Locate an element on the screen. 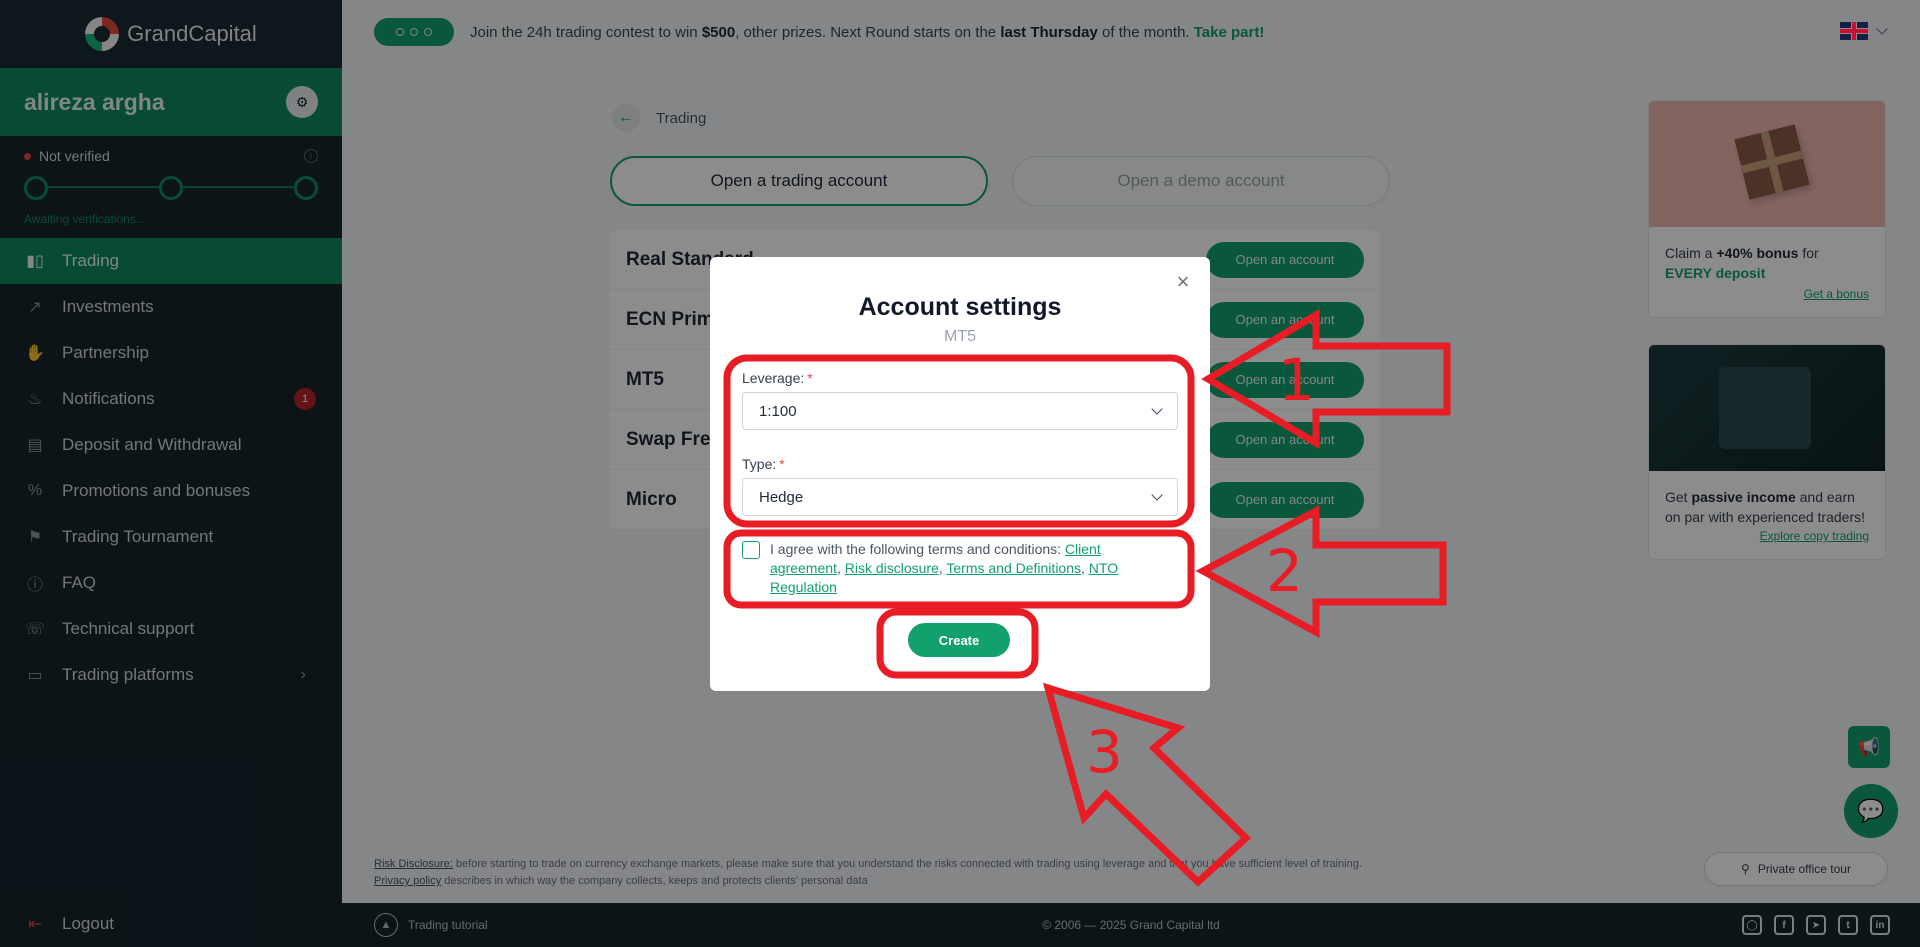 The height and width of the screenshot is (947, 1920). modal-title: Account settings is located at coordinates (960, 307).